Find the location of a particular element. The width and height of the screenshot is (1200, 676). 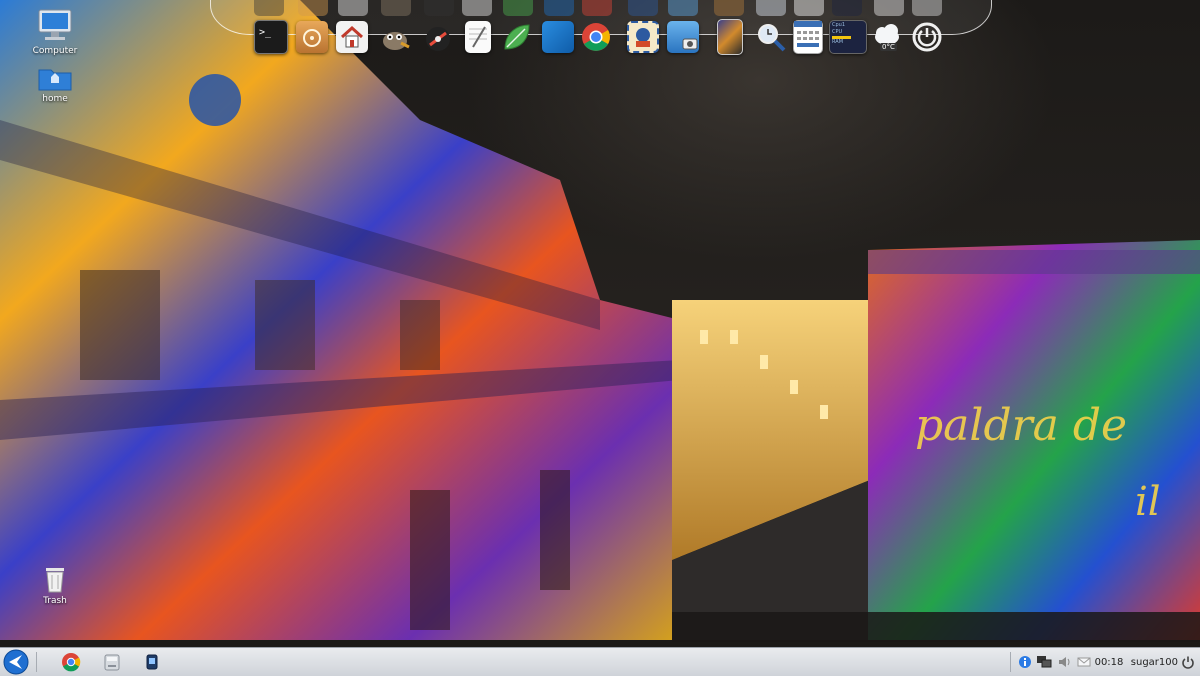

desktop-icon-home: home is located at coordinates (55, 84).